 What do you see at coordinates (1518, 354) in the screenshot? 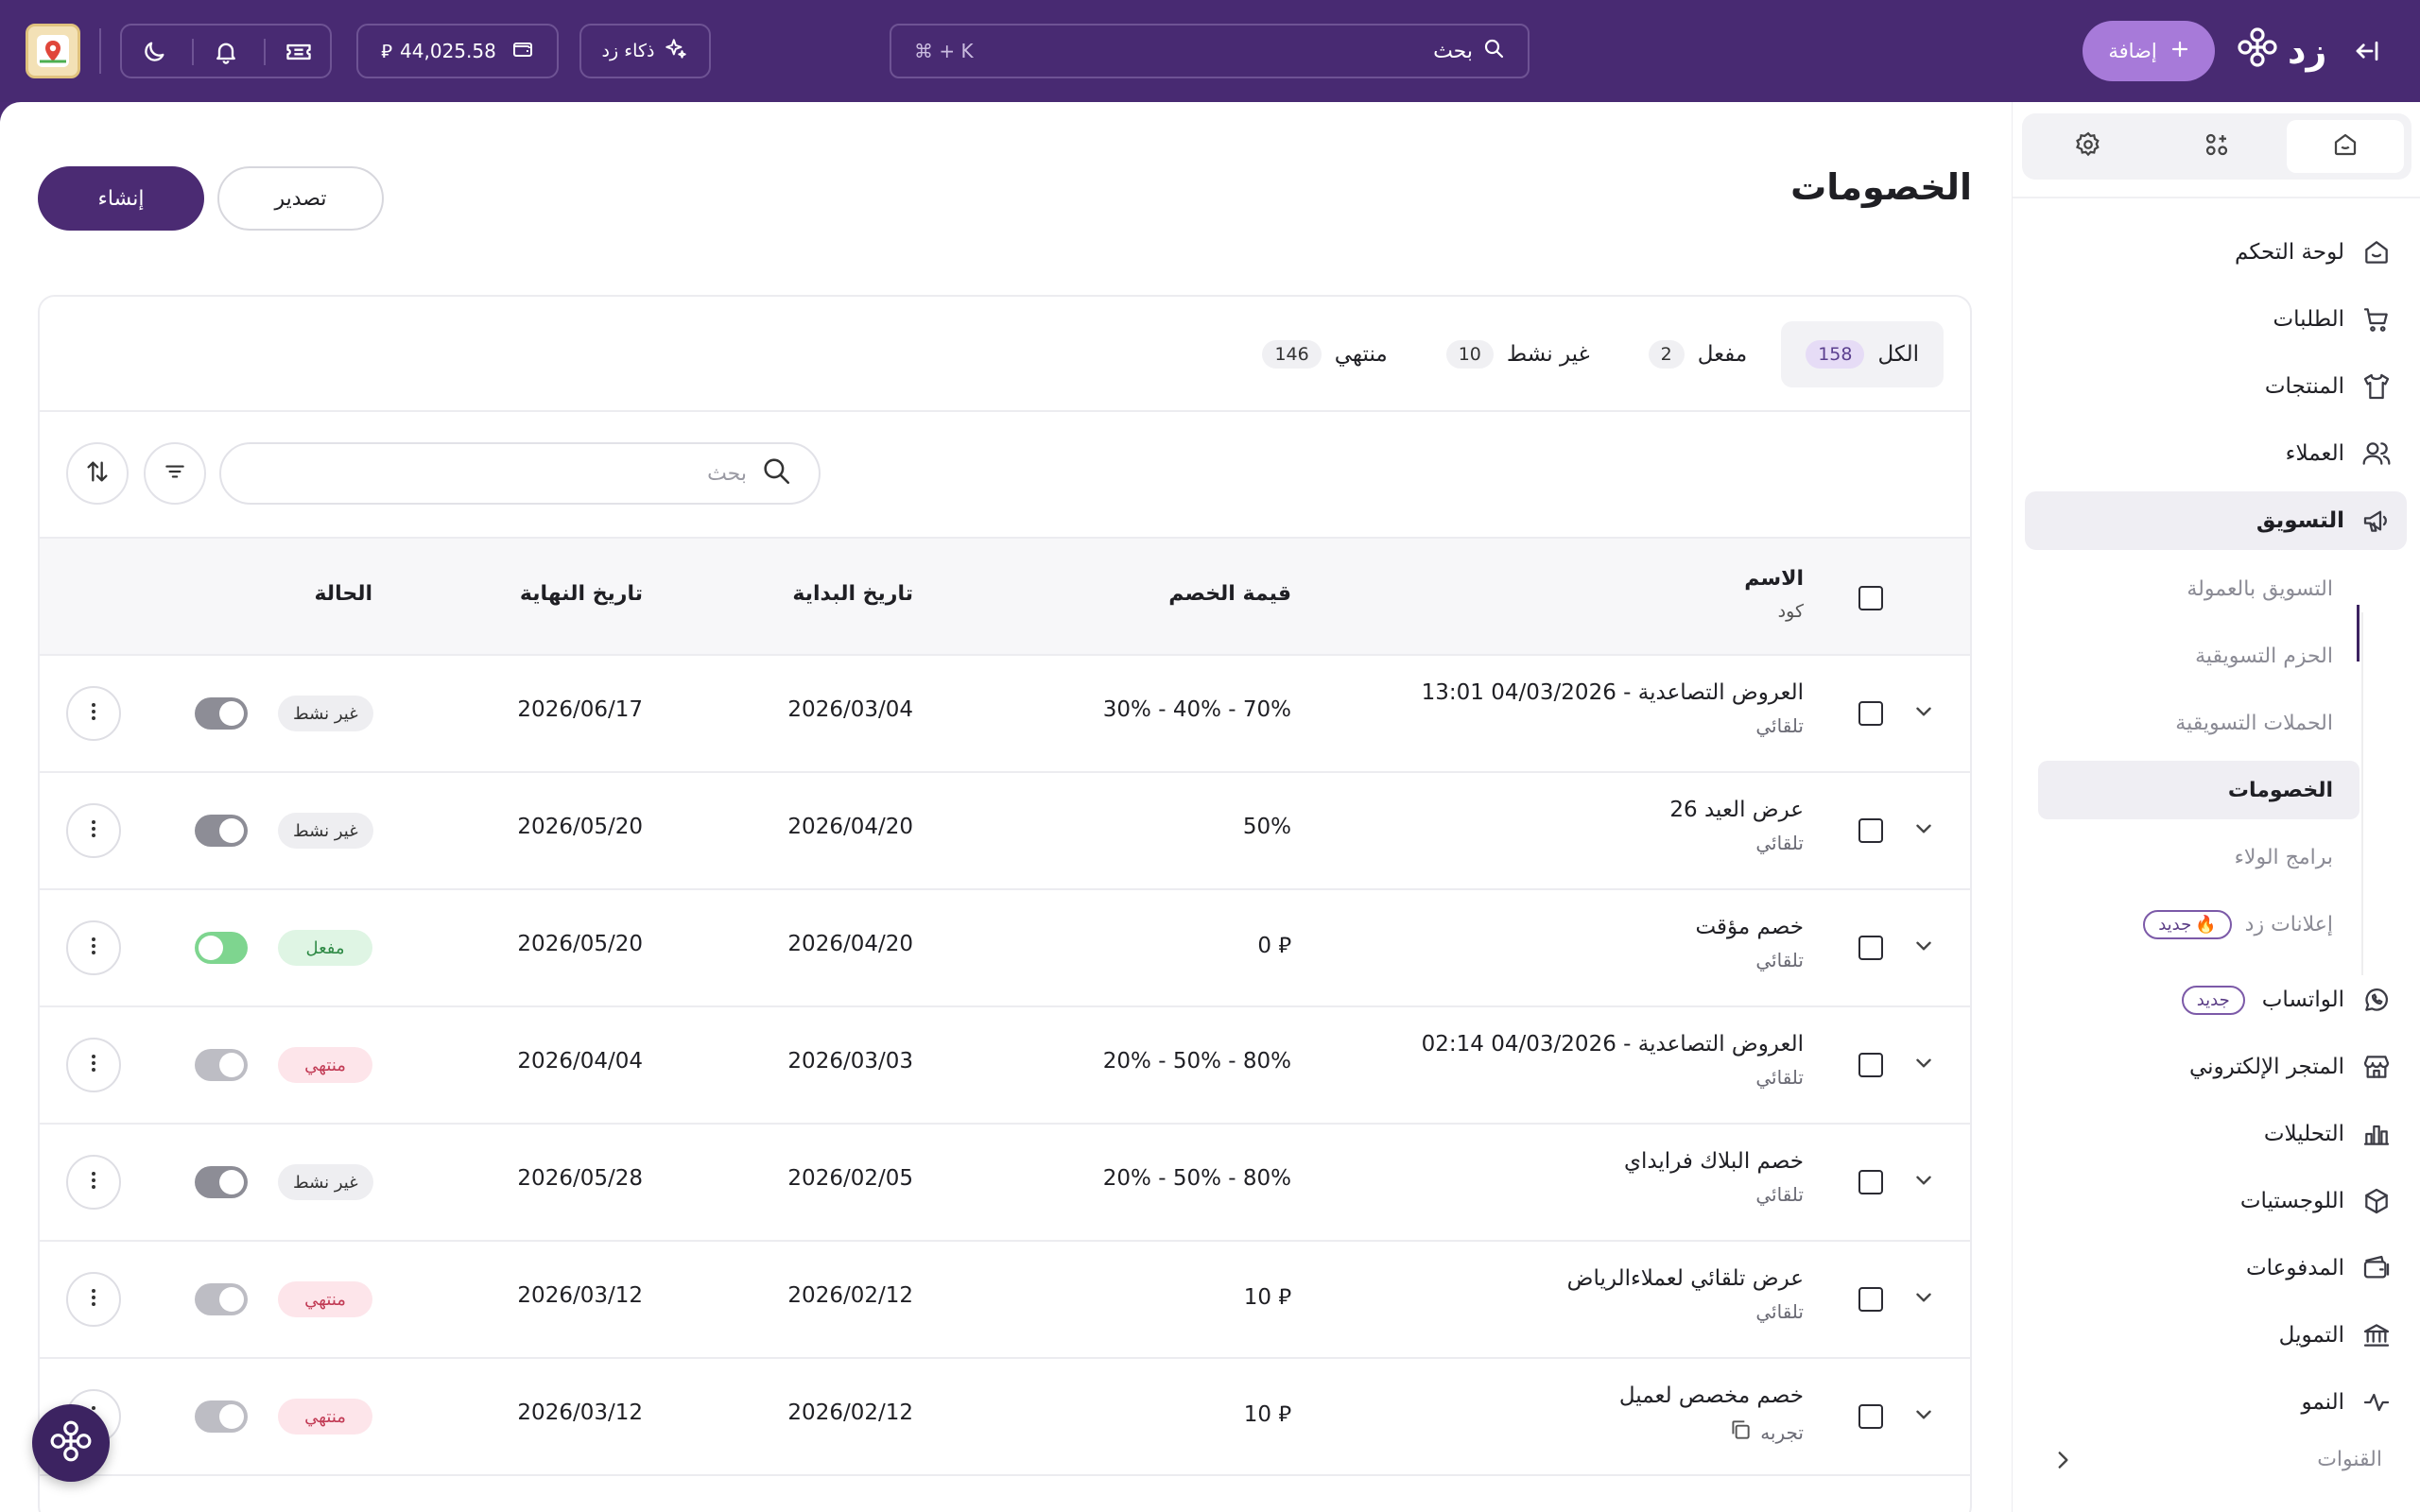
I see `tab-inactive: غير نشط 10` at bounding box center [1518, 354].